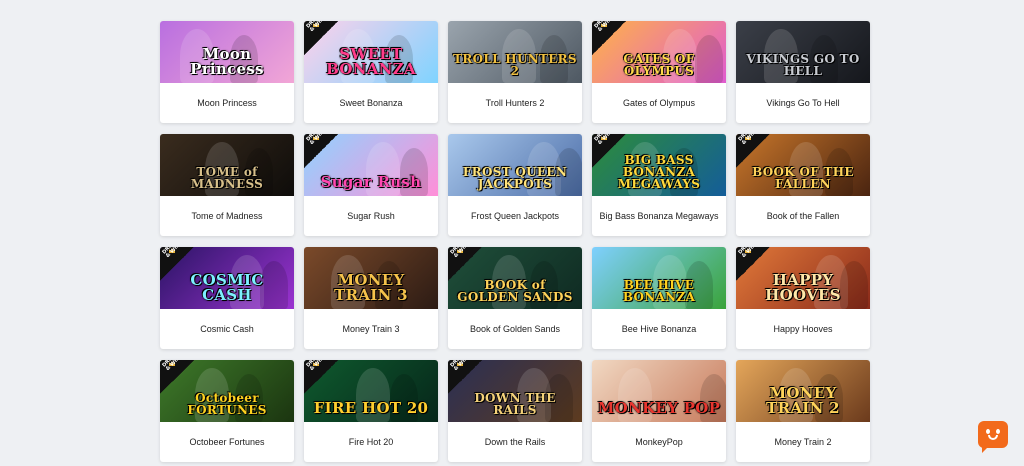 The width and height of the screenshot is (1024, 466). What do you see at coordinates (227, 278) in the screenshot?
I see `game-thumbnail: COSMIC CASHDROPS & WINS` at bounding box center [227, 278].